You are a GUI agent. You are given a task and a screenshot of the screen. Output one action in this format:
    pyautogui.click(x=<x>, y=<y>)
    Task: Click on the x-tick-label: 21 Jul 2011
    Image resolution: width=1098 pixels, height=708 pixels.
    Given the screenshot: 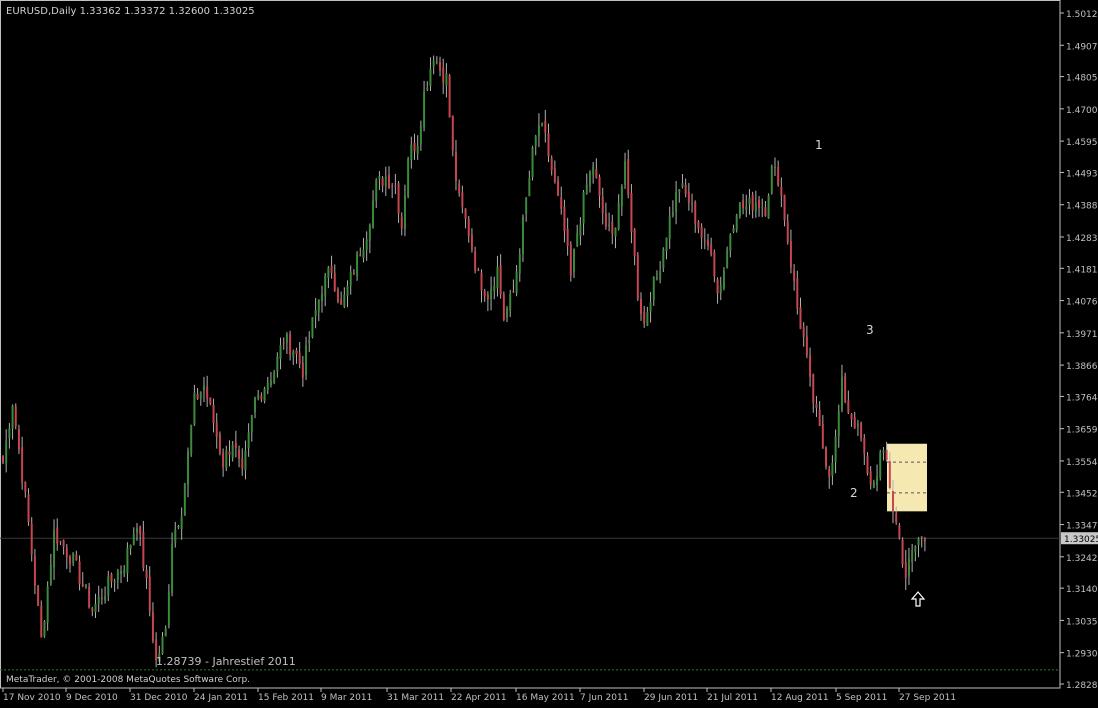 What is the action you would take?
    pyautogui.click(x=732, y=698)
    